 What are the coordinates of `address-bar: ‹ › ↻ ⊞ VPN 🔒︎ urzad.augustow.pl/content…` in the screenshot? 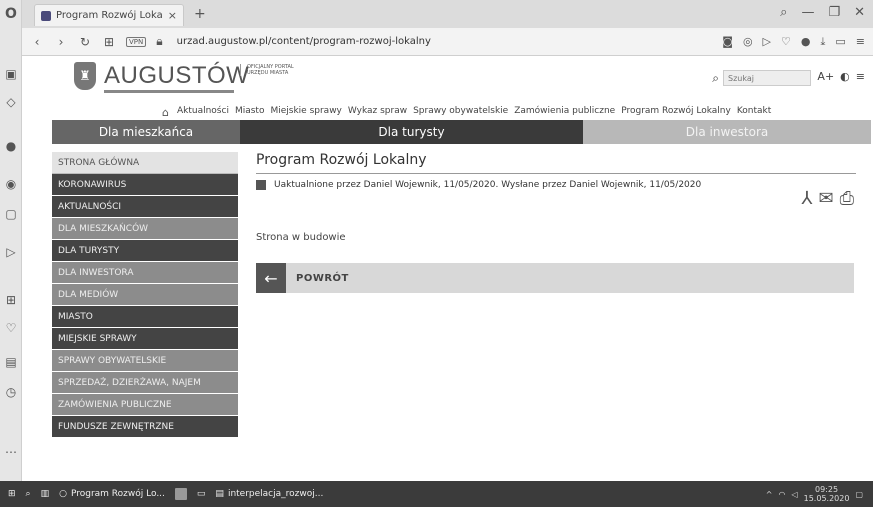 It's located at (447, 42).